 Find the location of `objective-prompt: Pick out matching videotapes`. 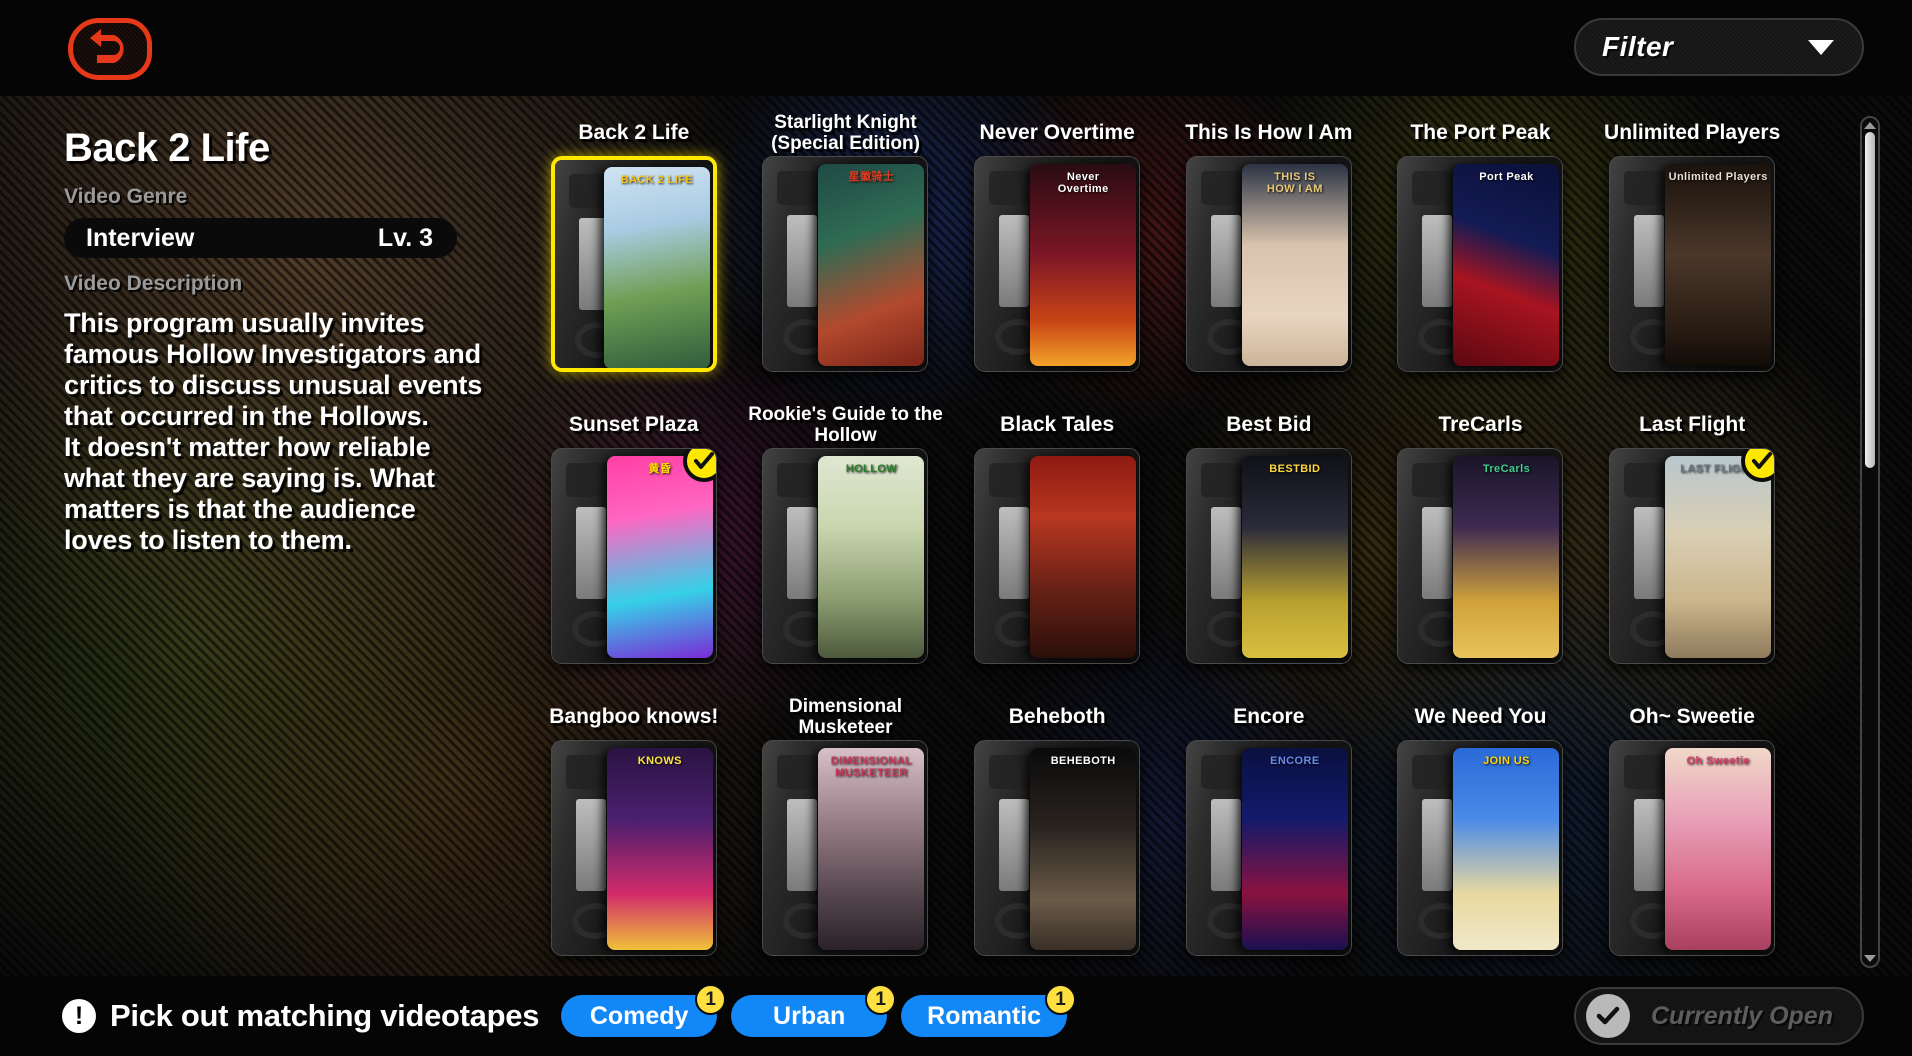

objective-prompt: Pick out matching videotapes is located at coordinates (325, 1015).